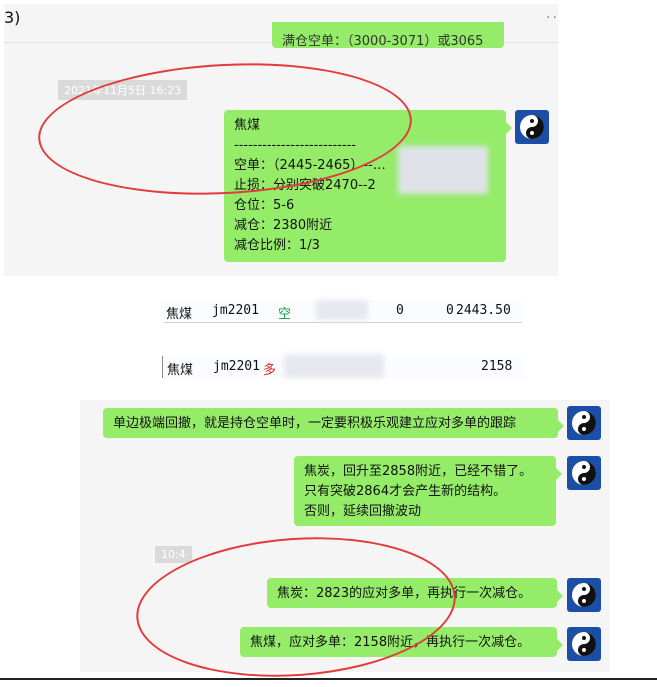  I want to click on position-side: 多, so click(270, 370).